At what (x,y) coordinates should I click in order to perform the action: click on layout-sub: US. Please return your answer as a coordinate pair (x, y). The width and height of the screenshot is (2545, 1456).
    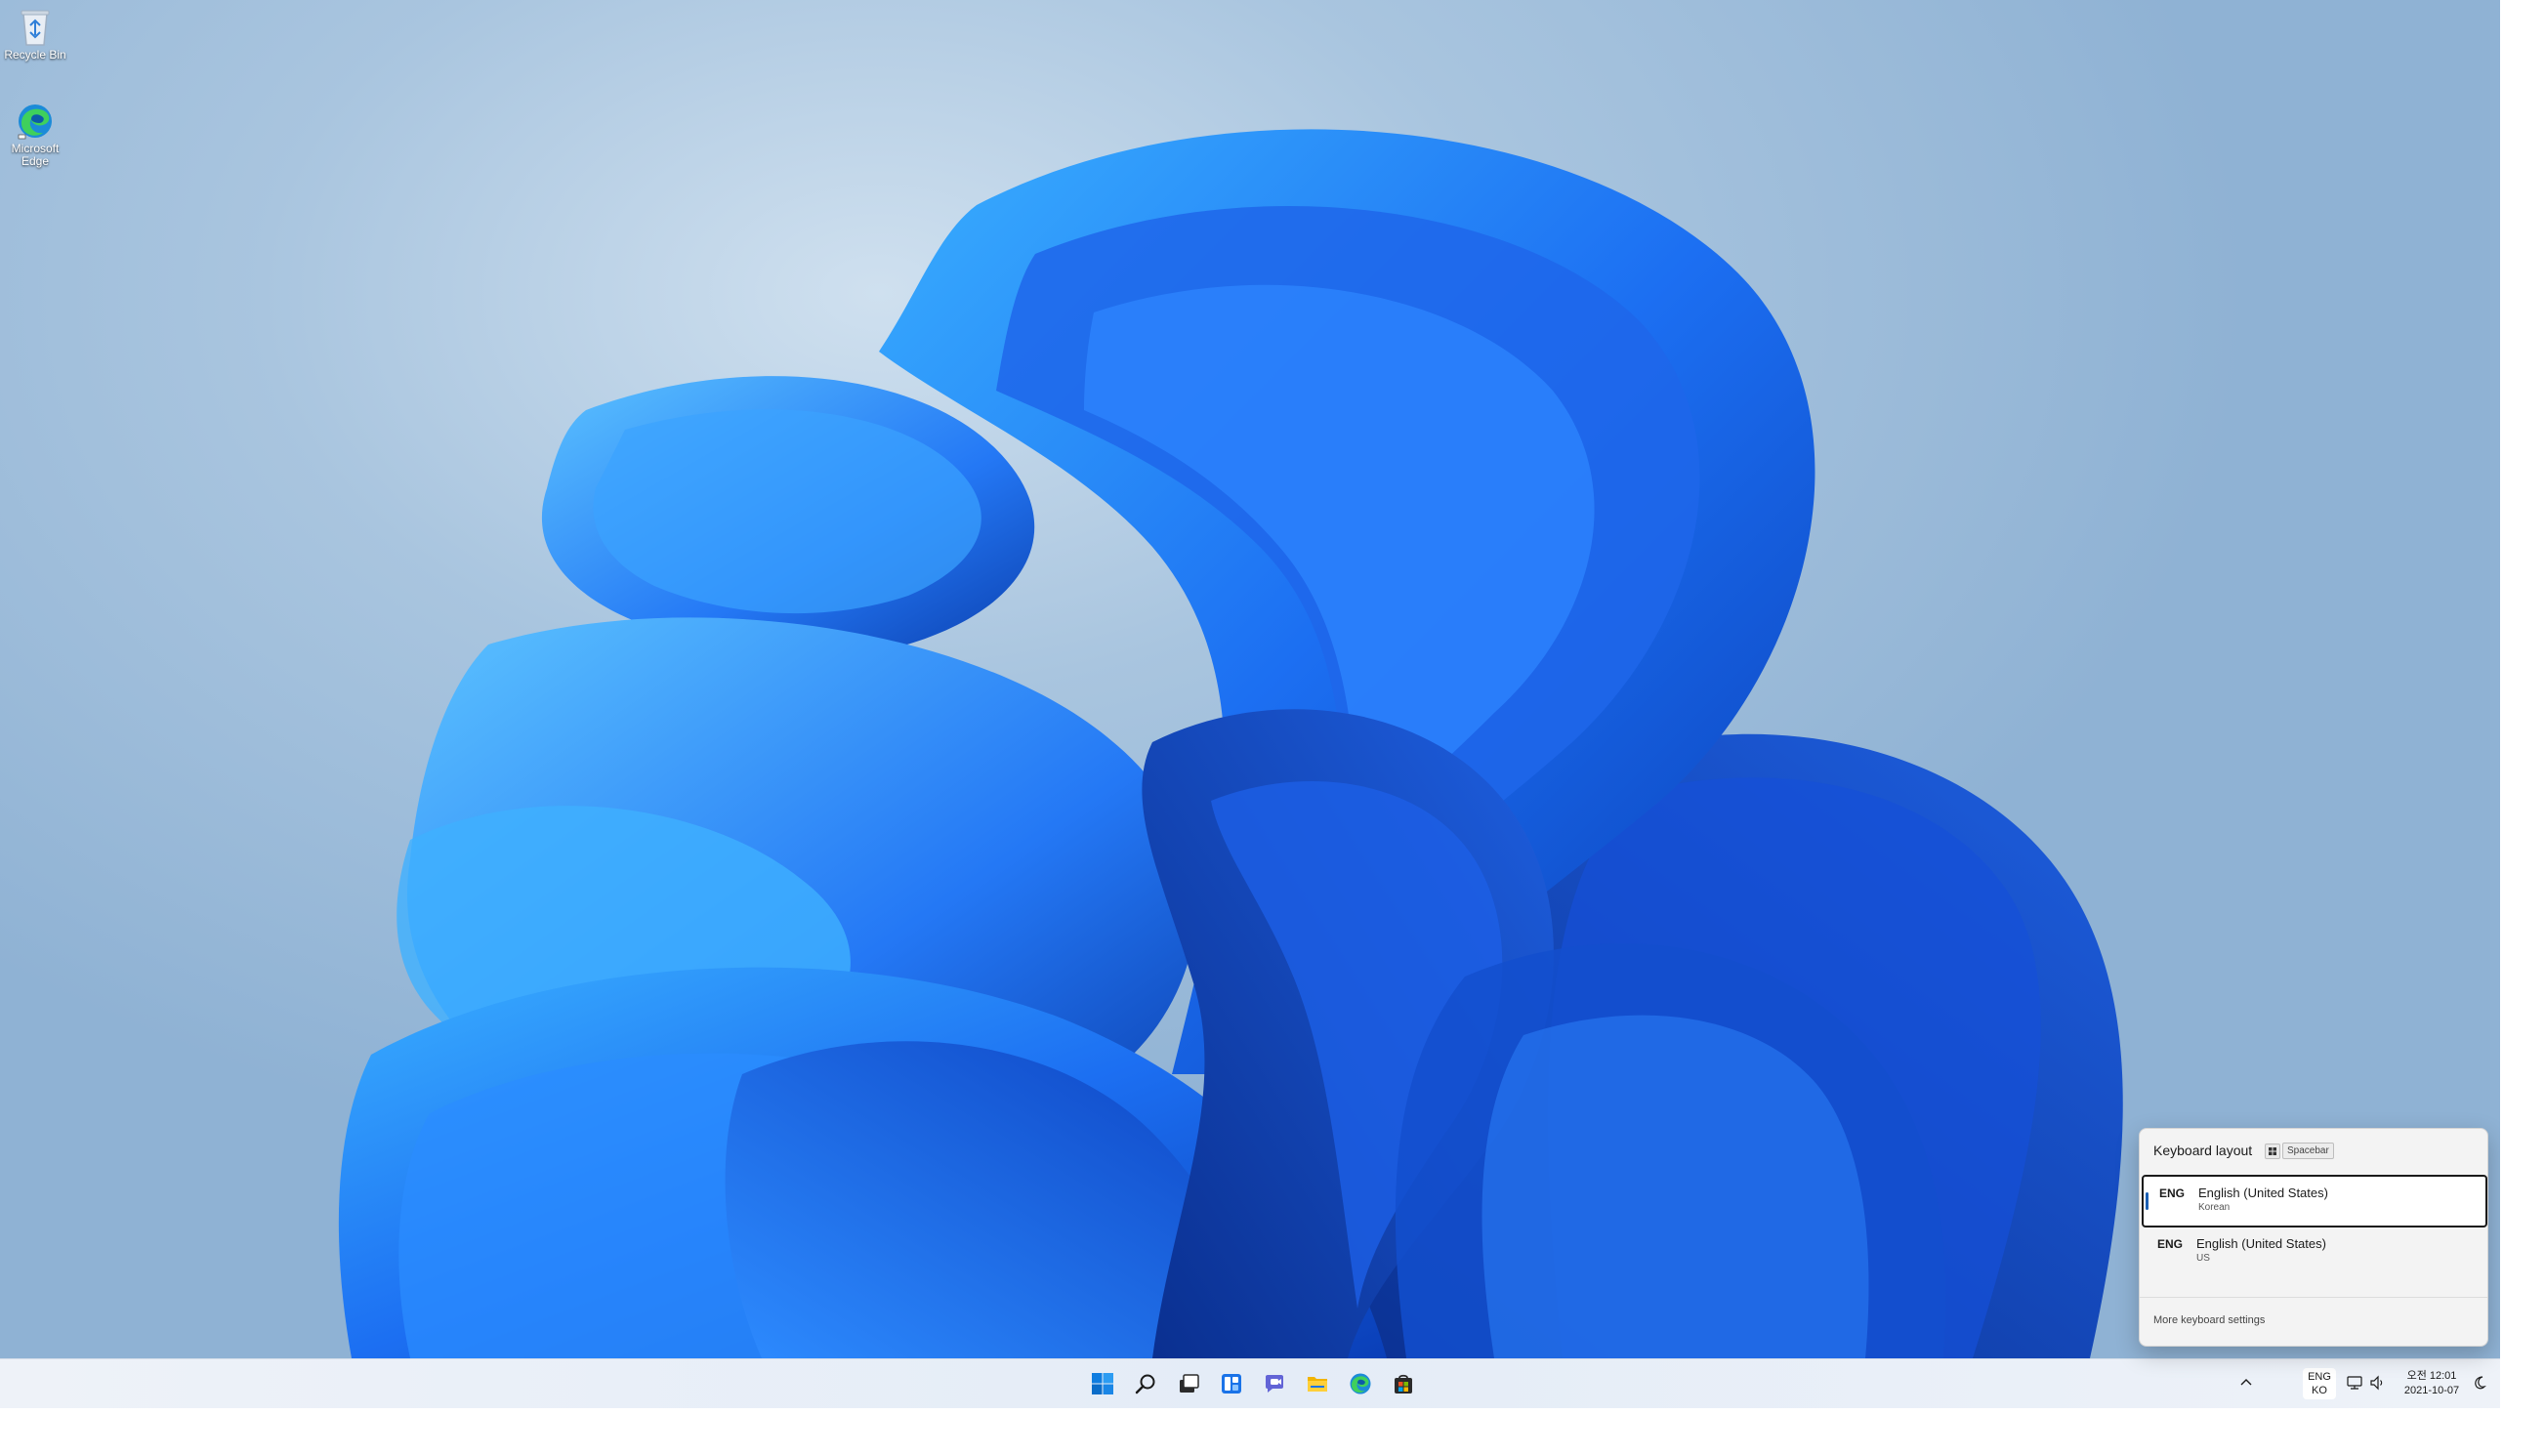
    Looking at the image, I should click on (2203, 1258).